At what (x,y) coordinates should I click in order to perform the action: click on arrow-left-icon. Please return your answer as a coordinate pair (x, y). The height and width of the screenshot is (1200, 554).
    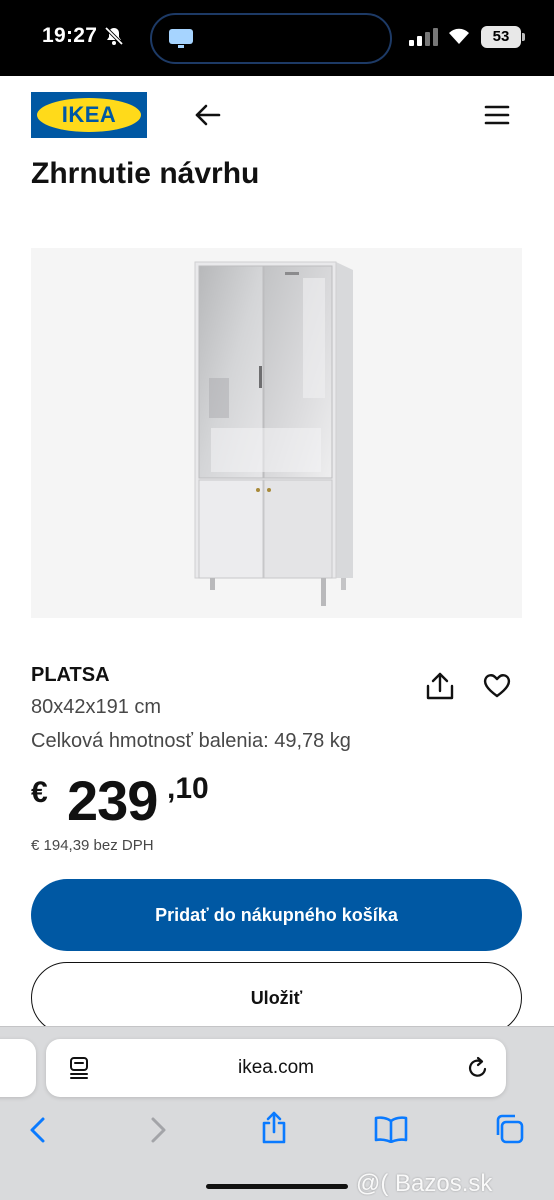
    Looking at the image, I should click on (208, 115).